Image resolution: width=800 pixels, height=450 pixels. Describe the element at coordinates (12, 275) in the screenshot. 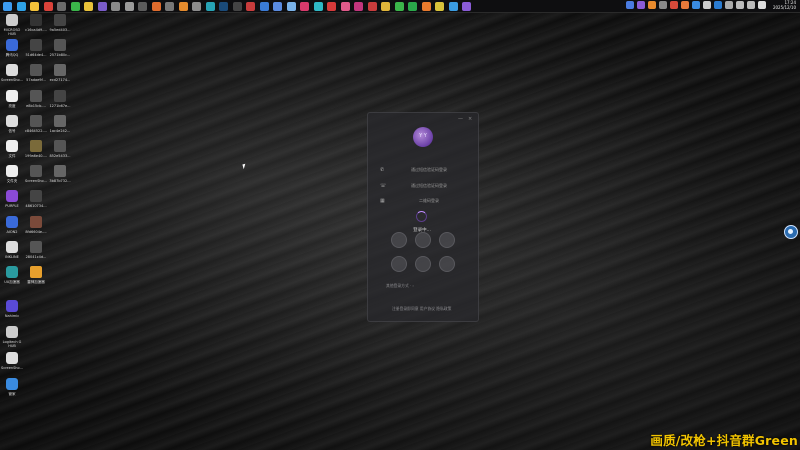

I see `desktop-icon: UU加速器` at that location.